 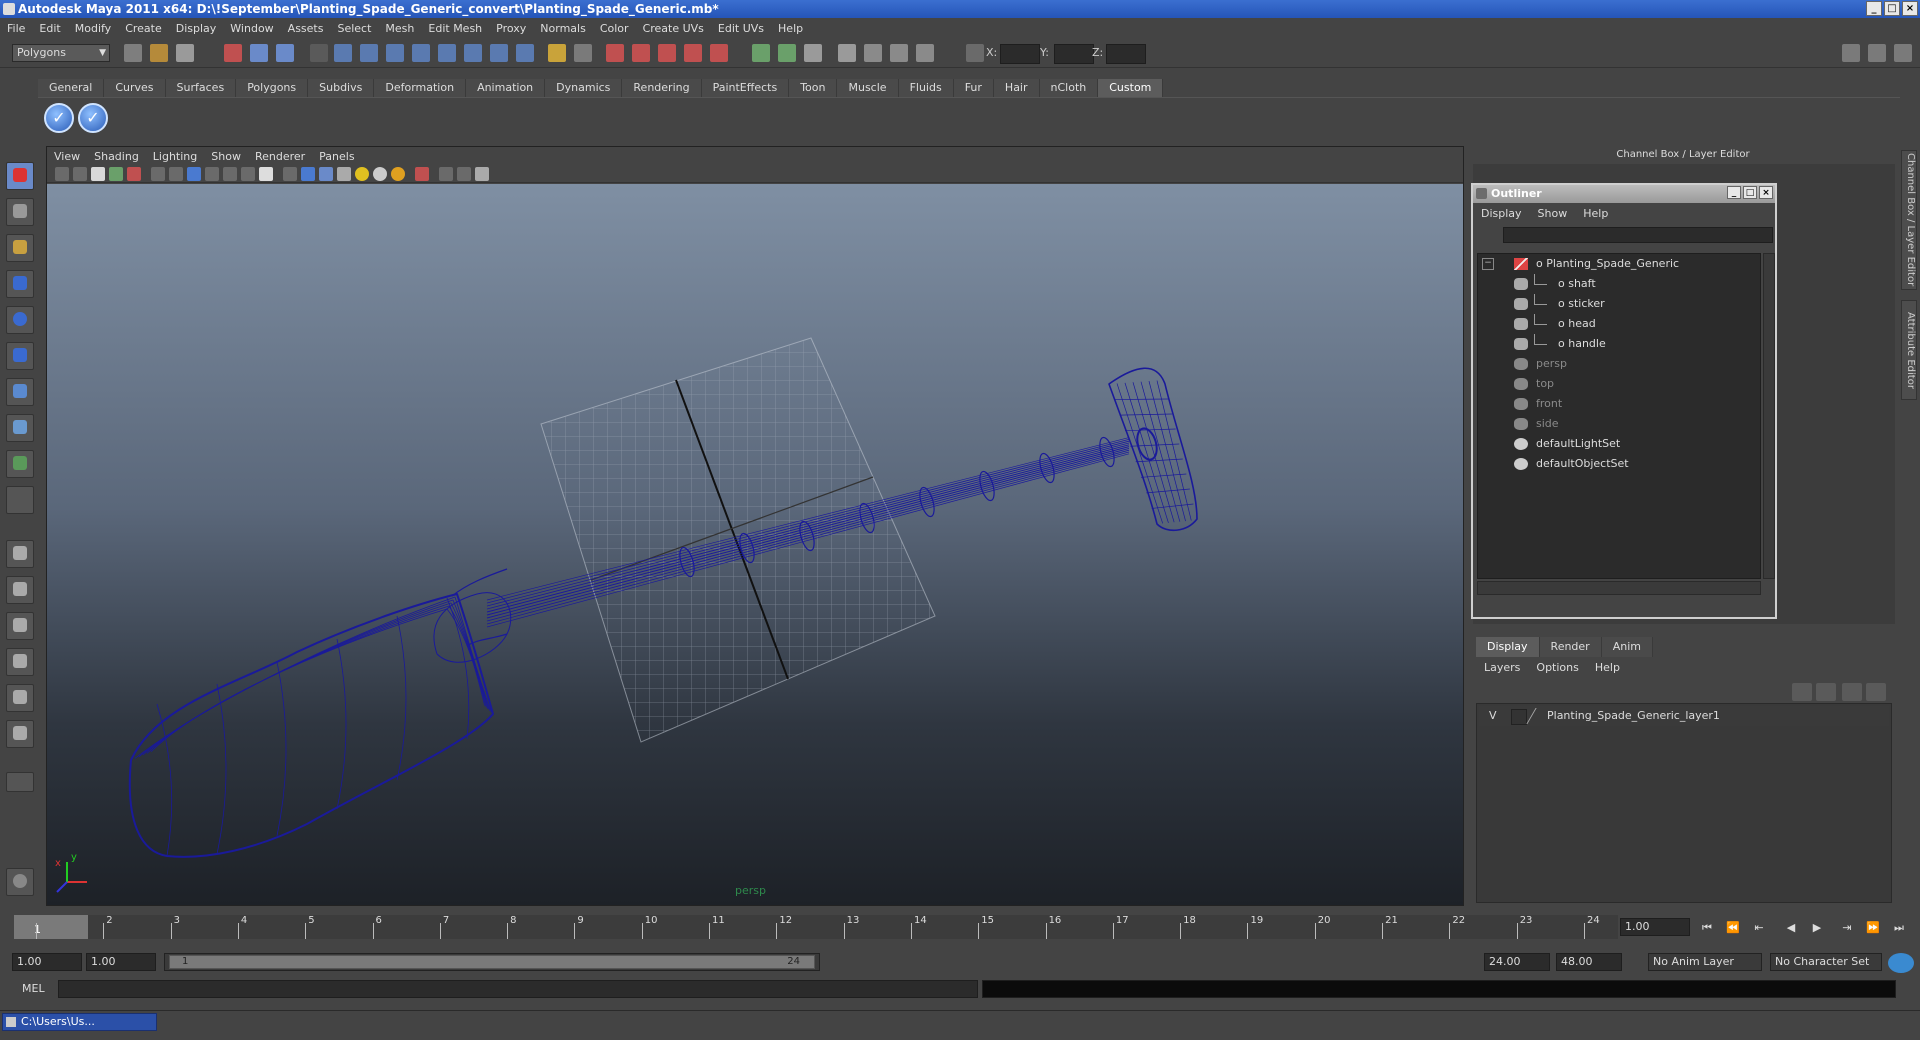 I want to click on time-slider: 1 2 3 4 5 6 7 8 9 10 11 12 13 14 15 16 17 18 19 20 21 22 23 24, so click(x=816, y=928).